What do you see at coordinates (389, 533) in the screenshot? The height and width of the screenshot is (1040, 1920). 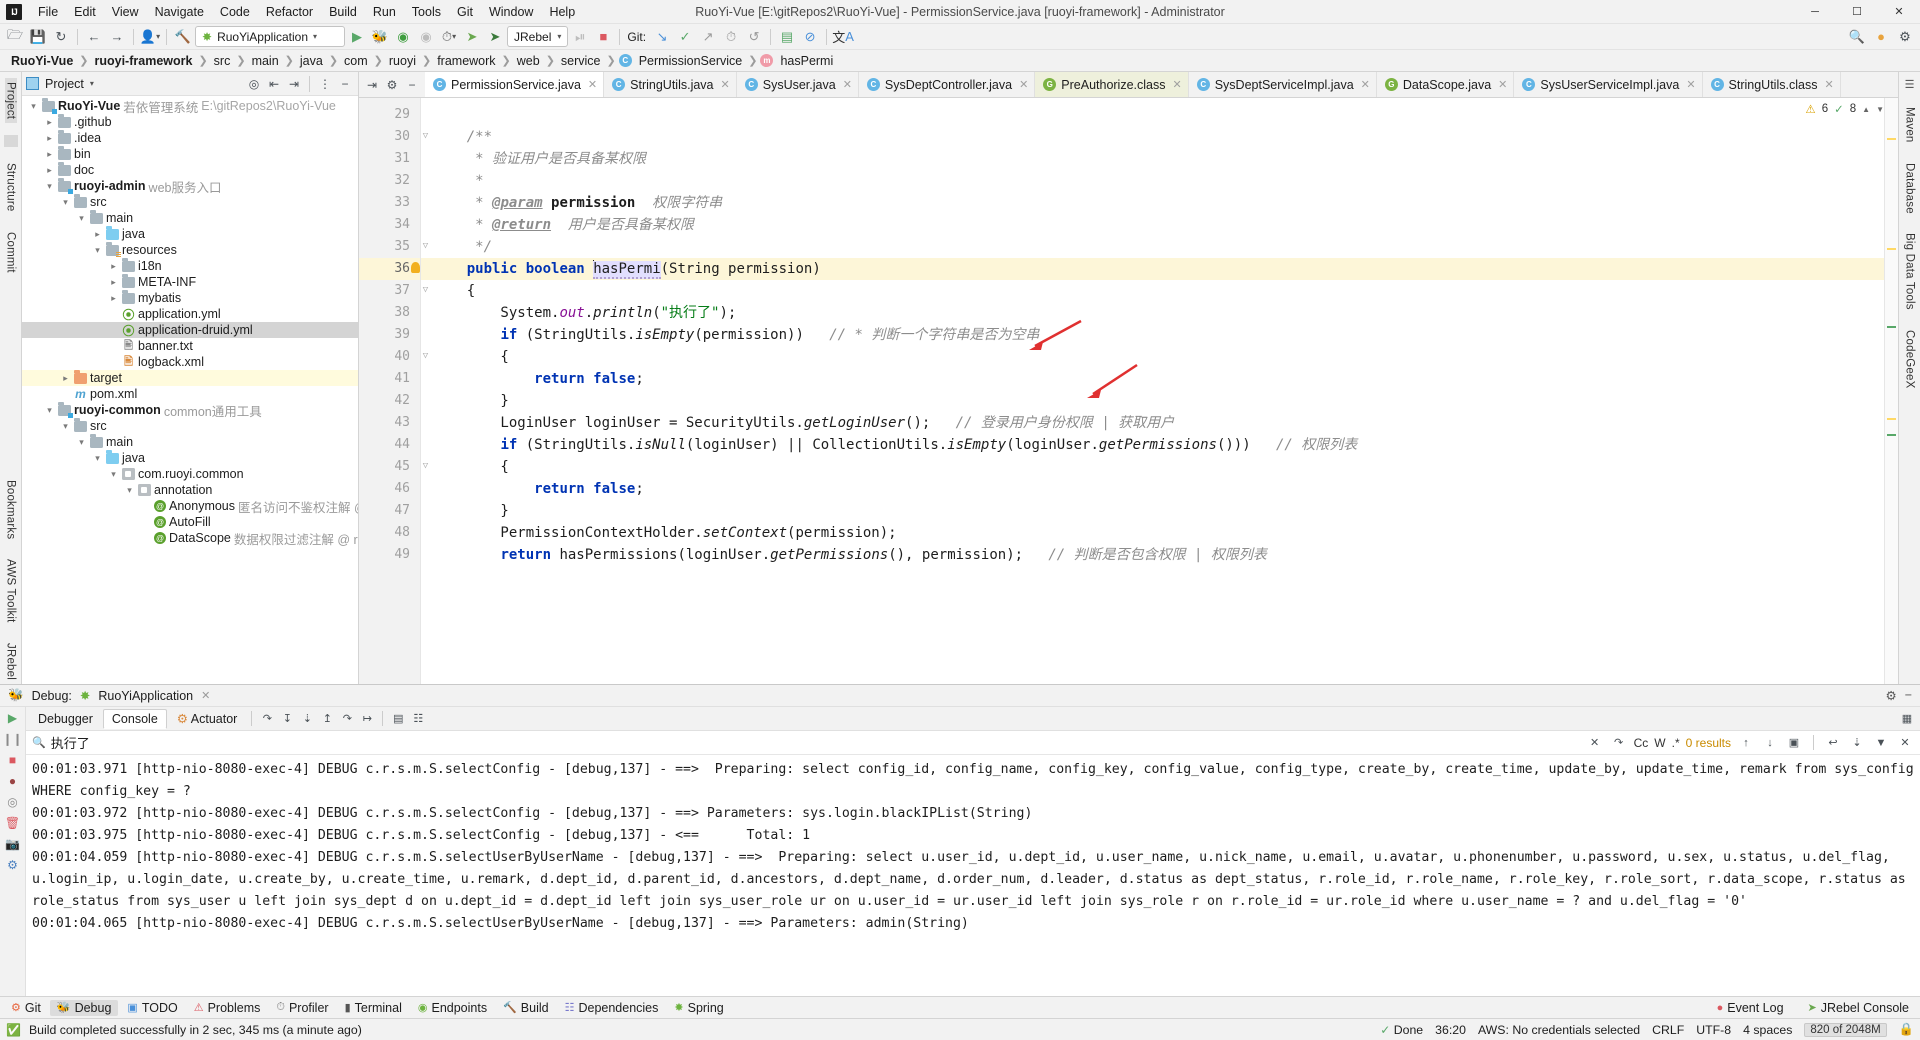 I see `gutter-line: 48` at bounding box center [389, 533].